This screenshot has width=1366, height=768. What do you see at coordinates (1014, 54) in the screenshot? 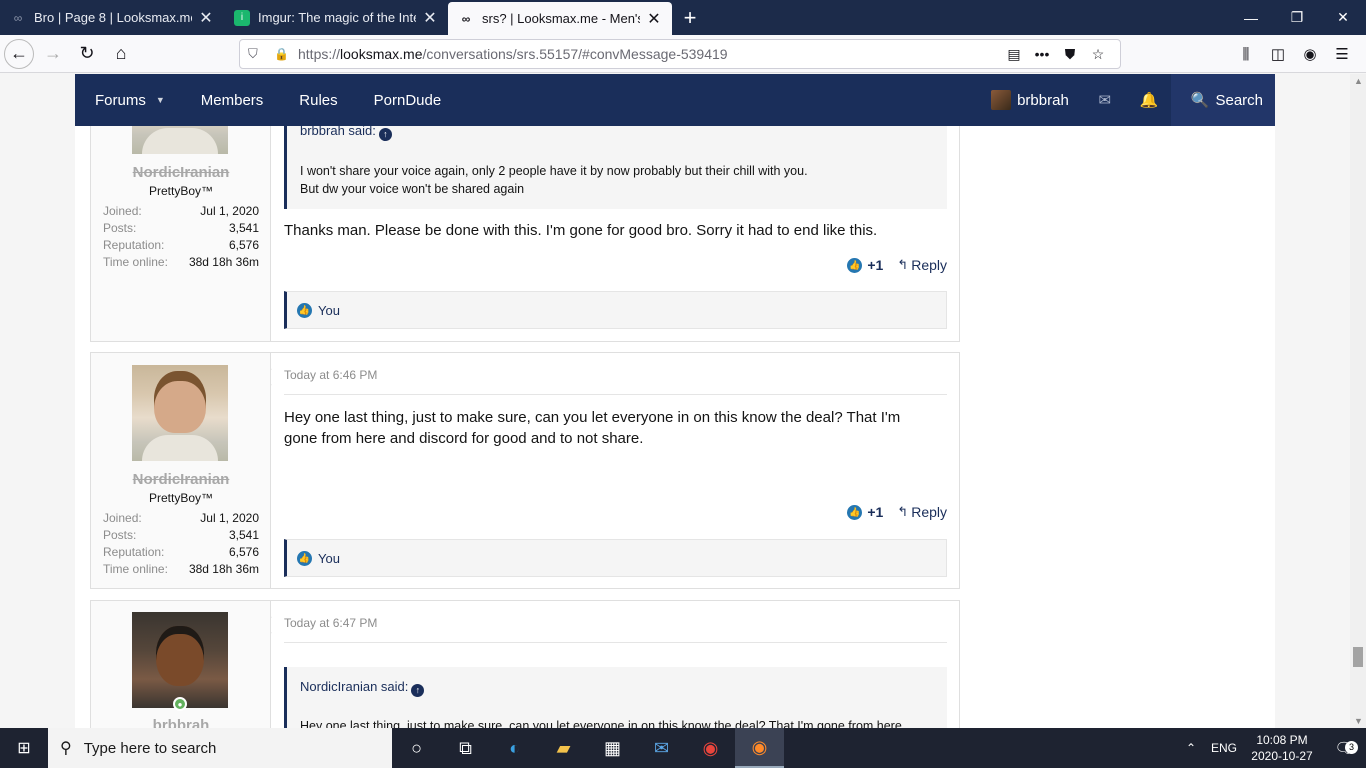
I see `reader-view-icon: ▤` at bounding box center [1014, 54].